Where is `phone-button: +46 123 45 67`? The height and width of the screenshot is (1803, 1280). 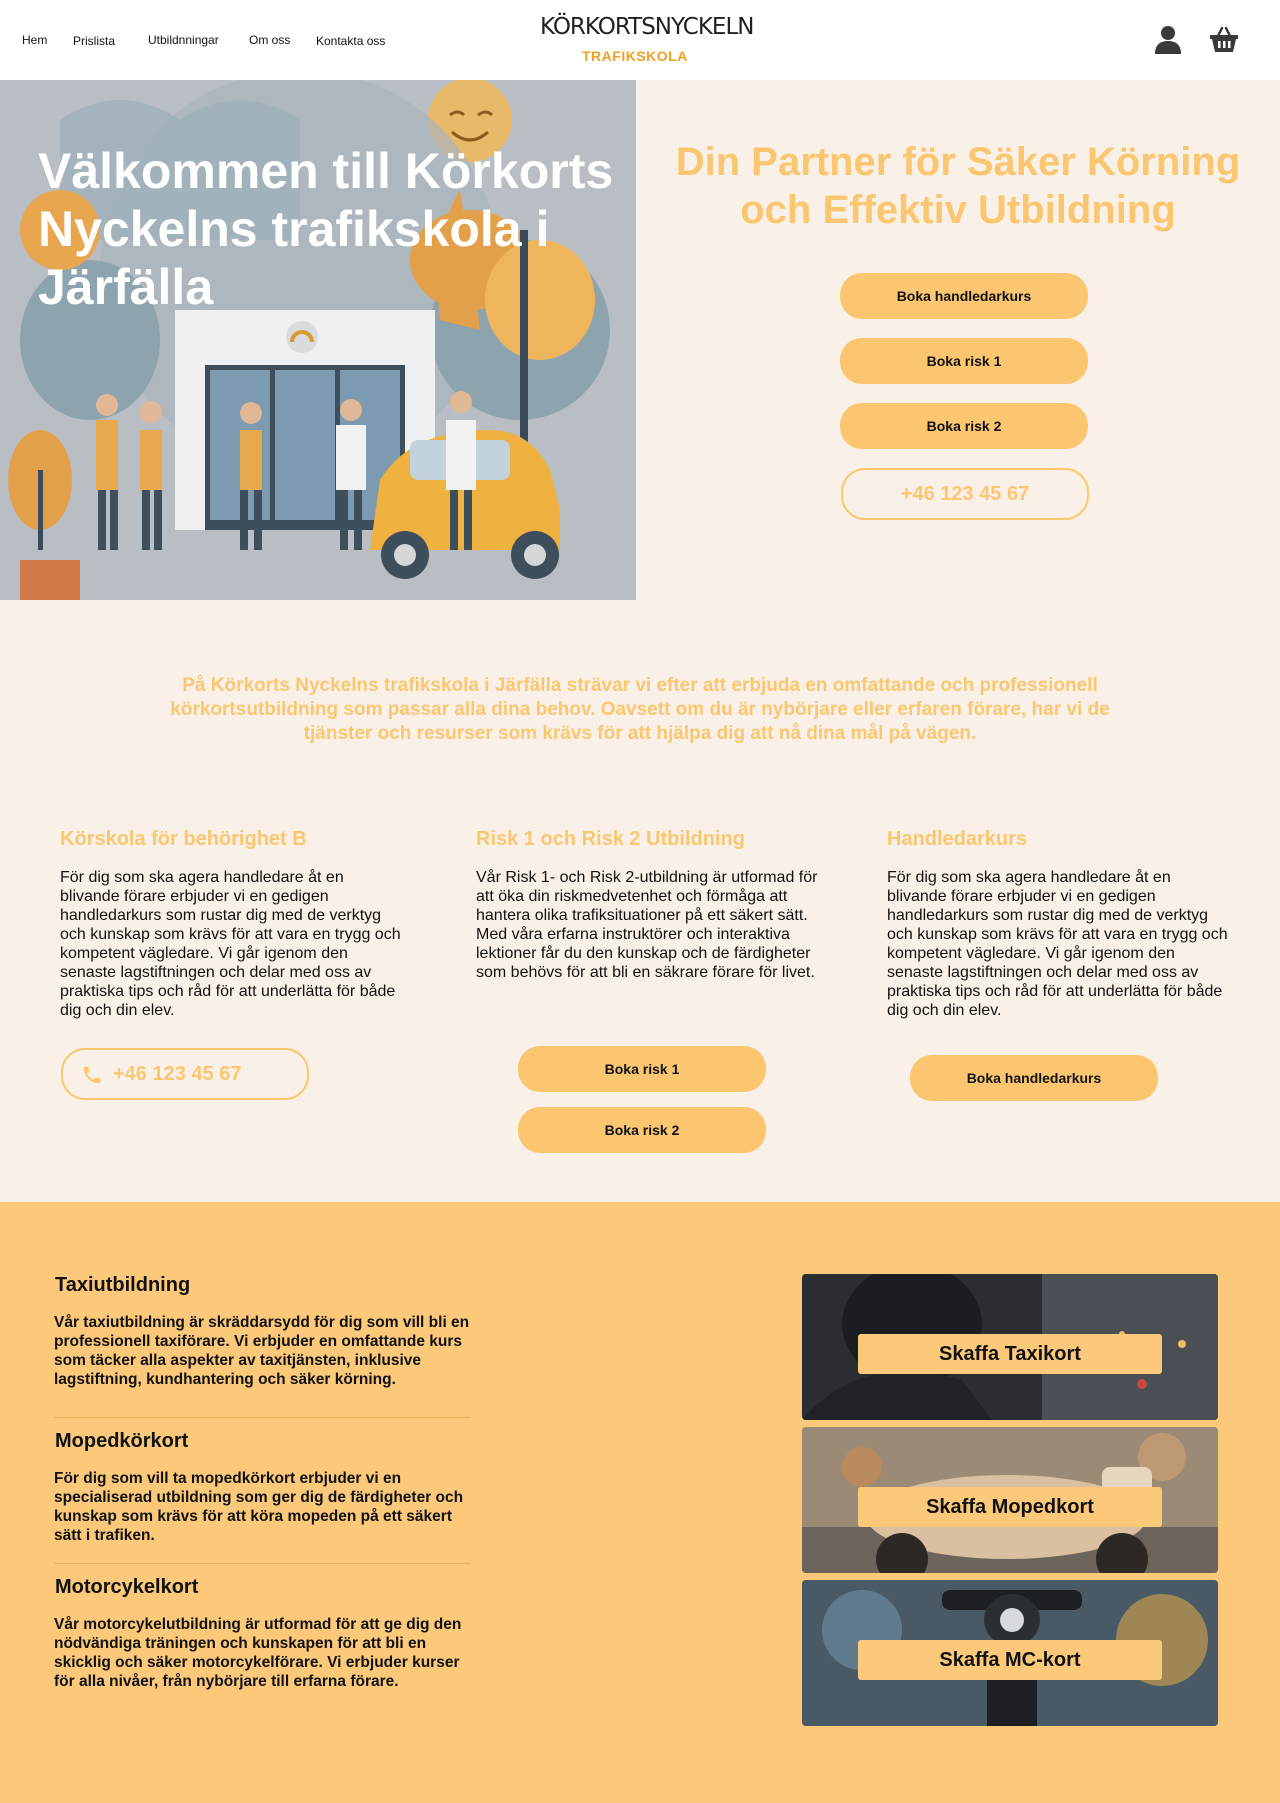
phone-button: +46 123 45 67 is located at coordinates (965, 494).